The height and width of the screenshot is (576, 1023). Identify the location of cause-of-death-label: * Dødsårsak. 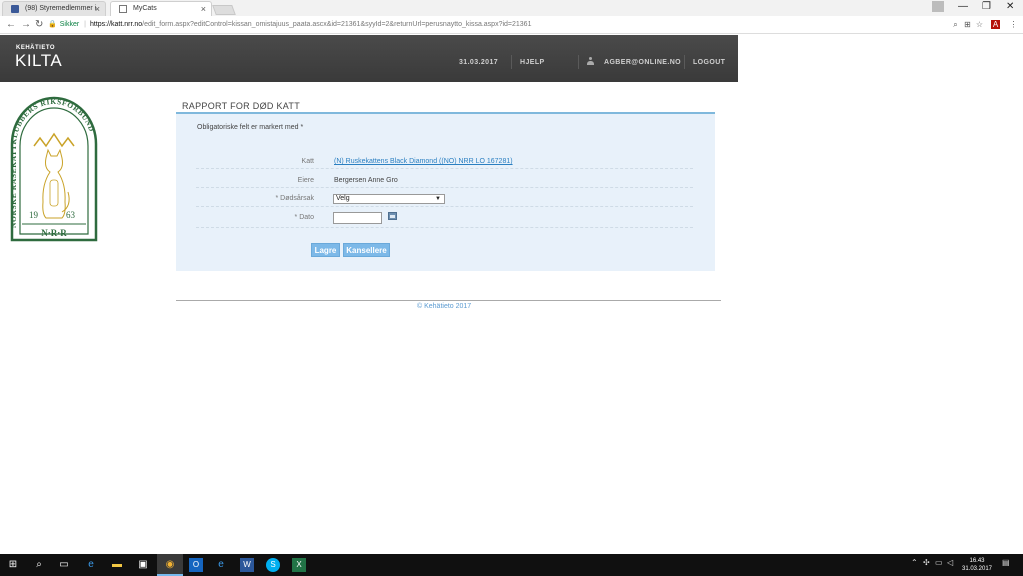
(294, 198).